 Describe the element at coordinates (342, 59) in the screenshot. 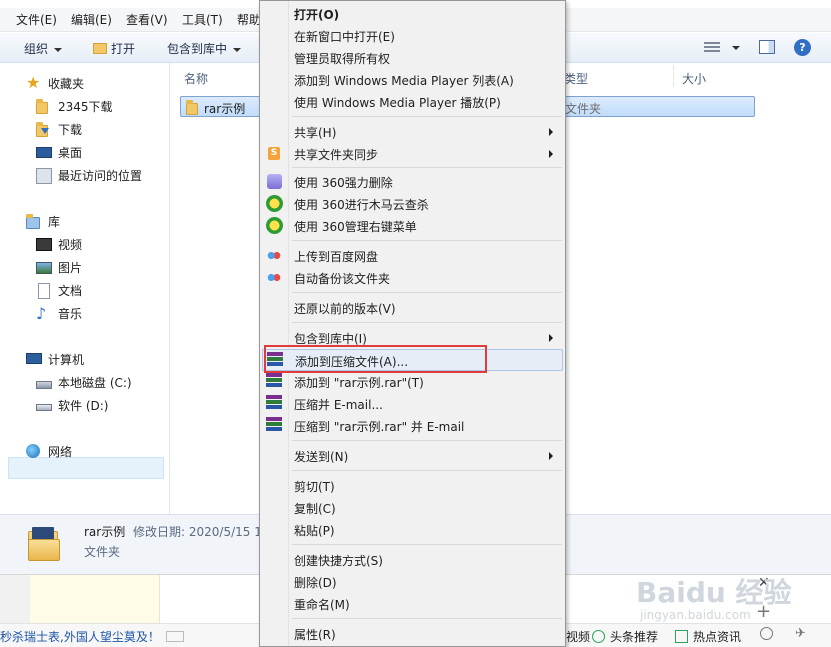

I see `menu-item-label: 管理员取得所有权` at that location.